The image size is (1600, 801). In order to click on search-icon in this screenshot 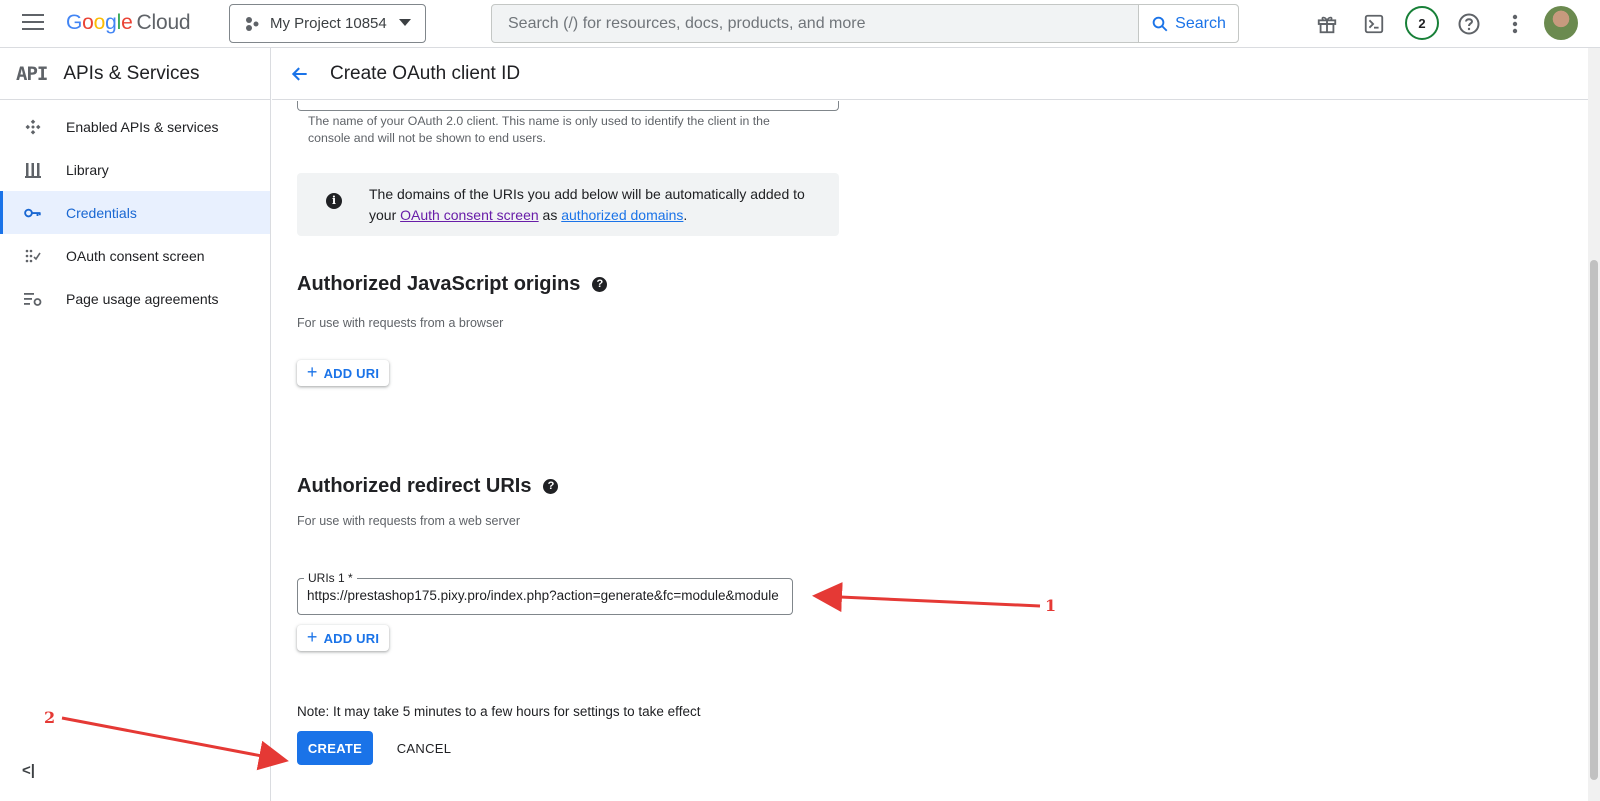, I will do `click(1160, 23)`.